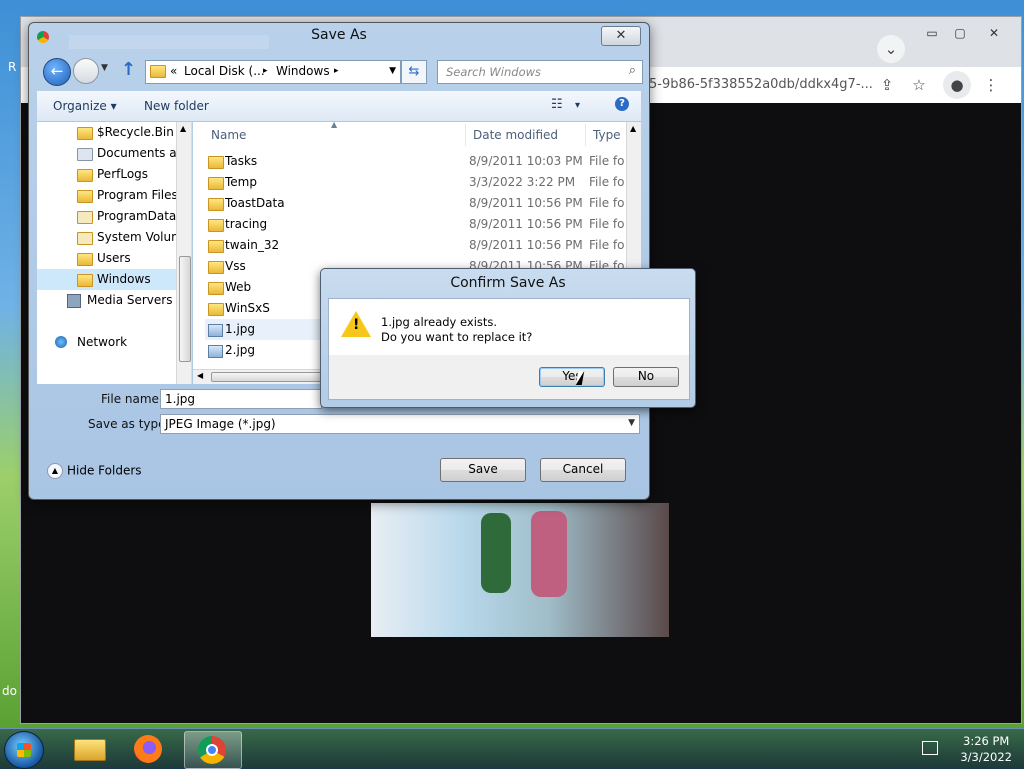  I want to click on save-type-select: JPEG Image (*.jpg) ▼, so click(400, 424).